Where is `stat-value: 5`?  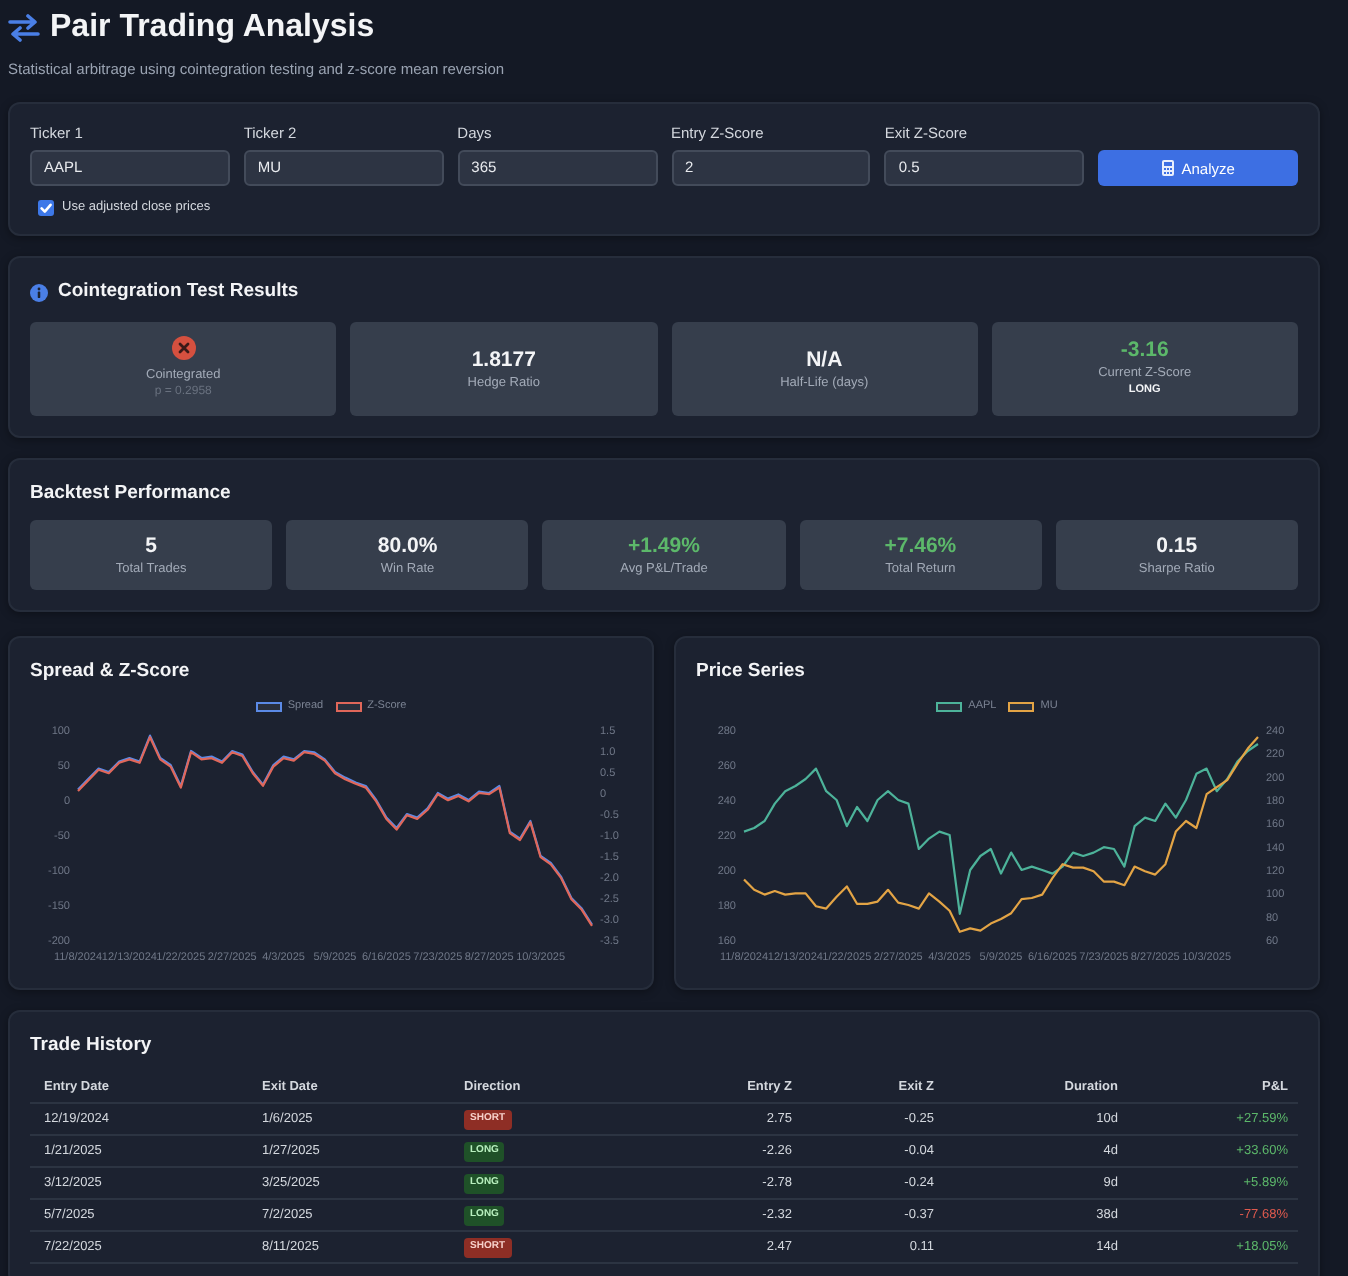 stat-value: 5 is located at coordinates (151, 546).